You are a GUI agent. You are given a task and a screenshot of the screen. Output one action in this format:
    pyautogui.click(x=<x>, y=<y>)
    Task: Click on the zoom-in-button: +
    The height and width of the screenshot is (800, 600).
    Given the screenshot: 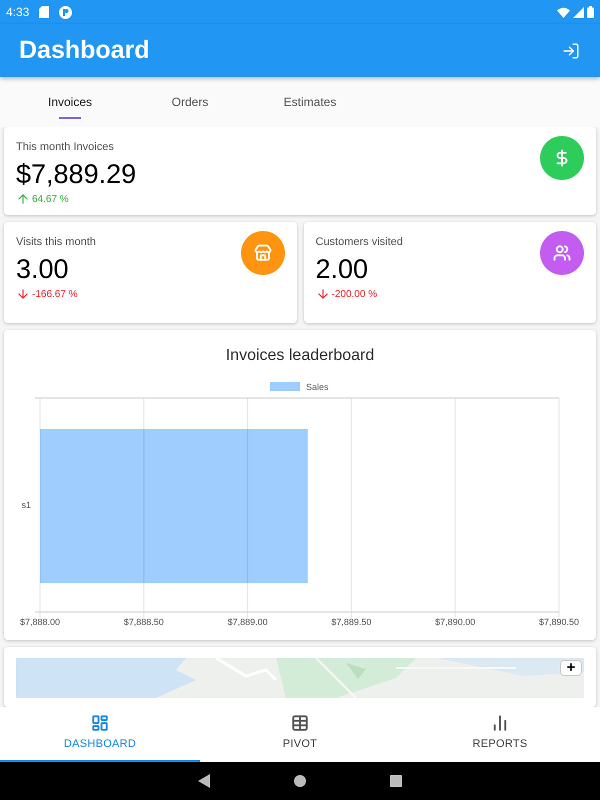 What is the action you would take?
    pyautogui.click(x=571, y=668)
    